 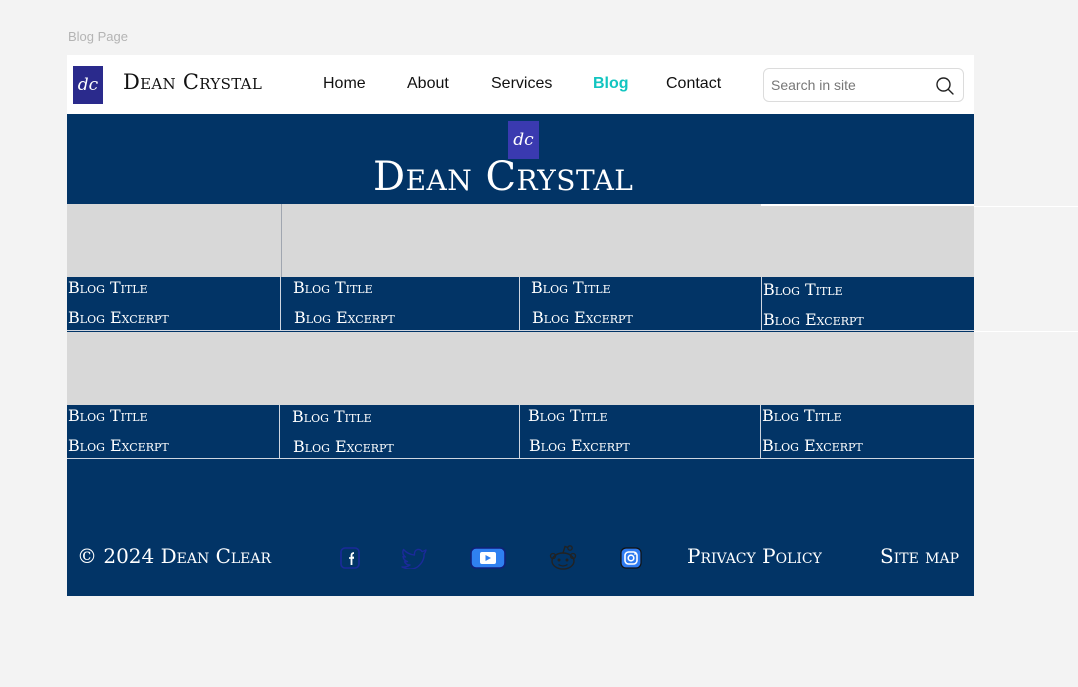 What do you see at coordinates (631, 558) in the screenshot?
I see `instagram-icon` at bounding box center [631, 558].